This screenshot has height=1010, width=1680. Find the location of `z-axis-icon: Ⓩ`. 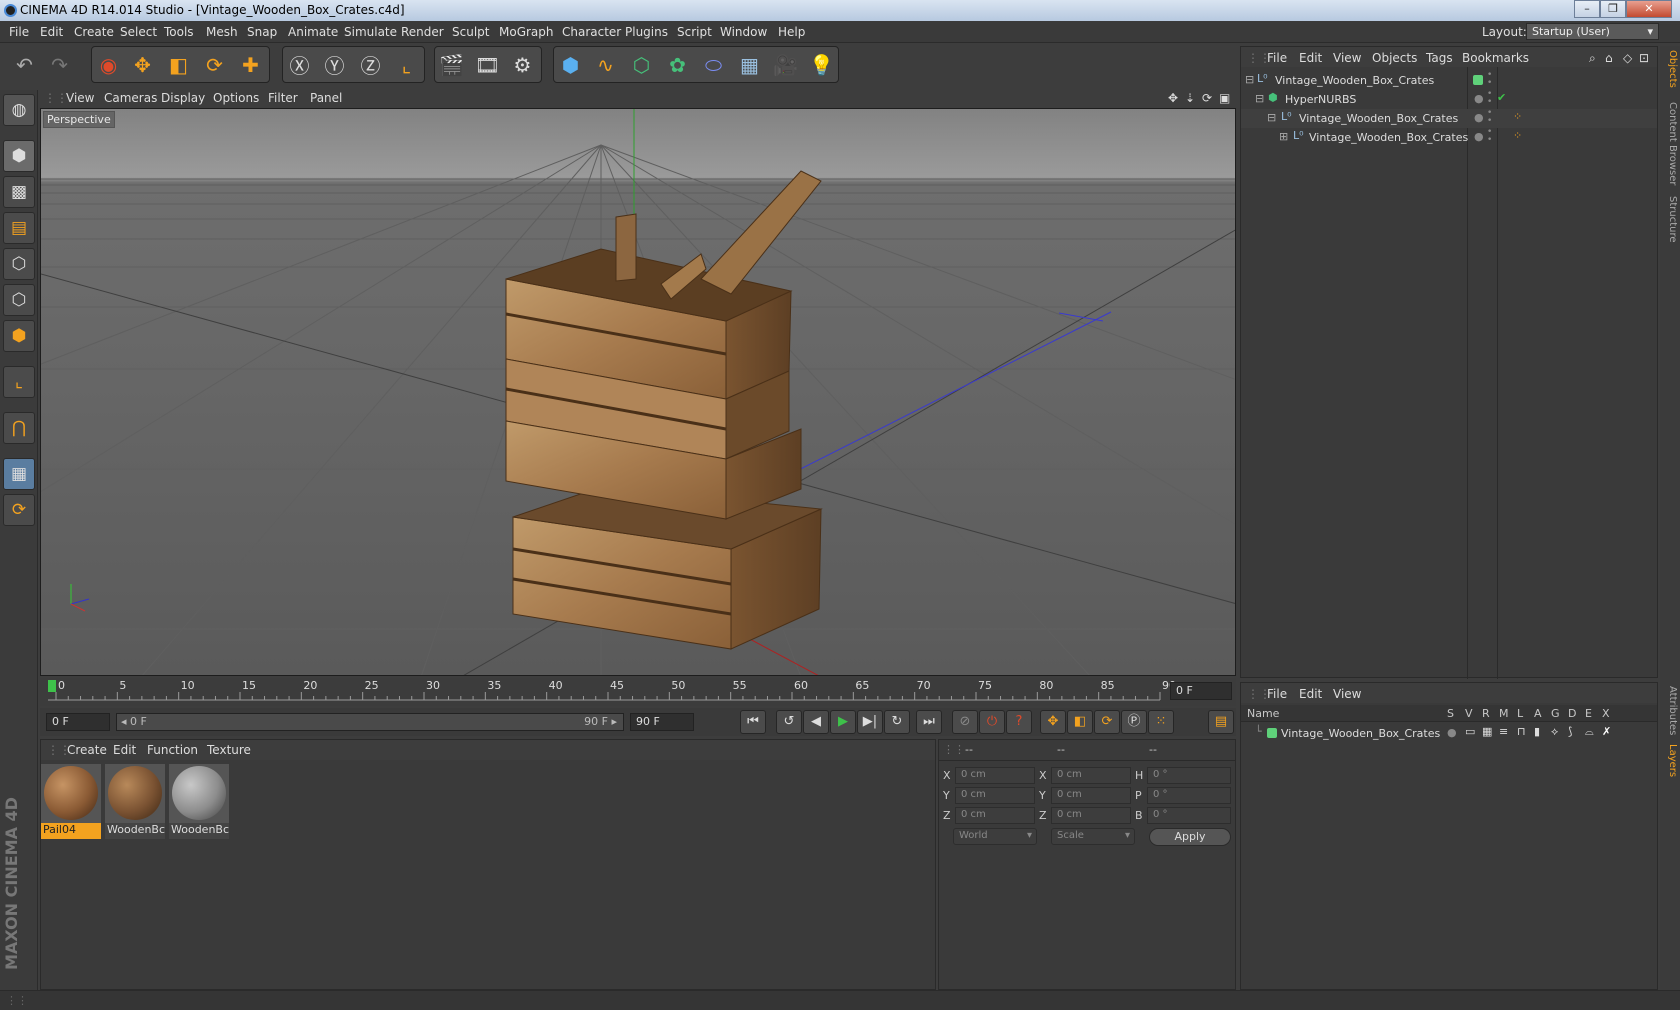

z-axis-icon: Ⓩ is located at coordinates (370, 64).